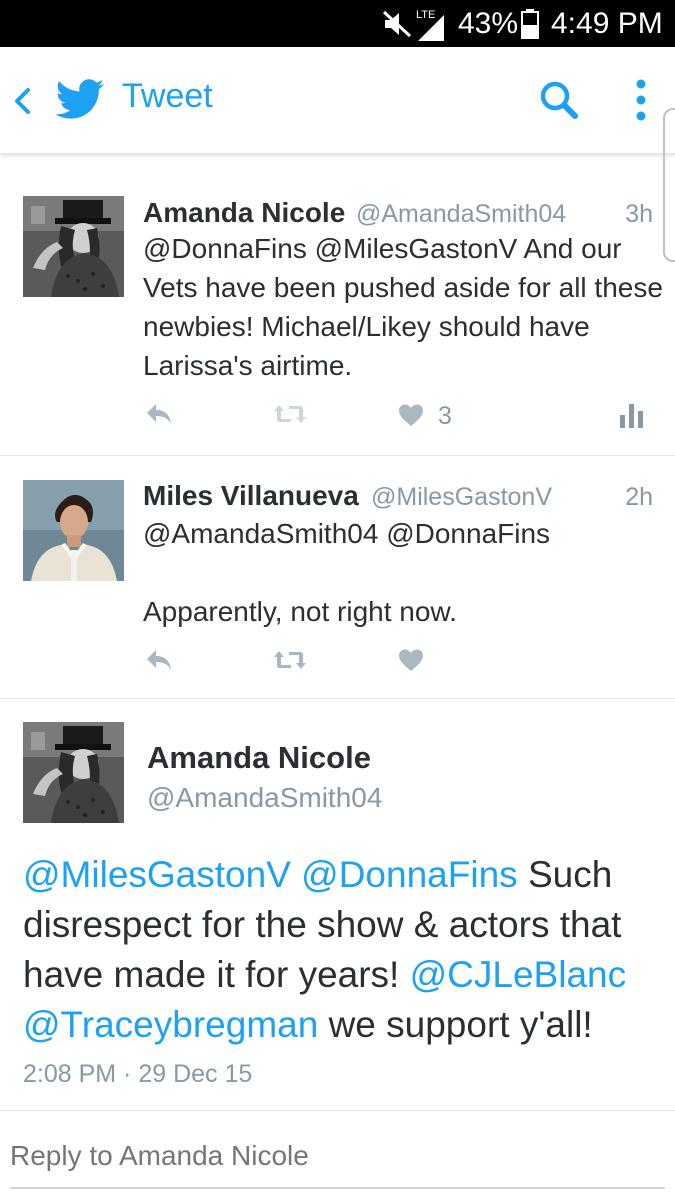 The width and height of the screenshot is (675, 1201). Describe the element at coordinates (461, 214) in the screenshot. I see `tweet-author-handle: @AmandaSmith04` at that location.